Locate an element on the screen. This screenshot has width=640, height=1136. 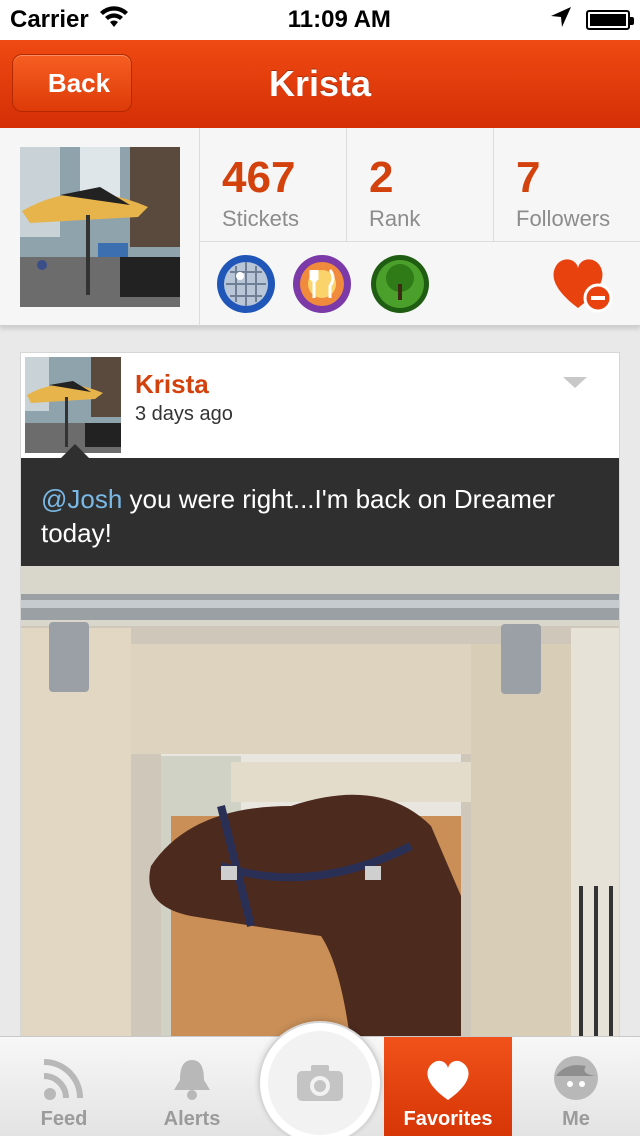
badge-row is located at coordinates (420, 284).